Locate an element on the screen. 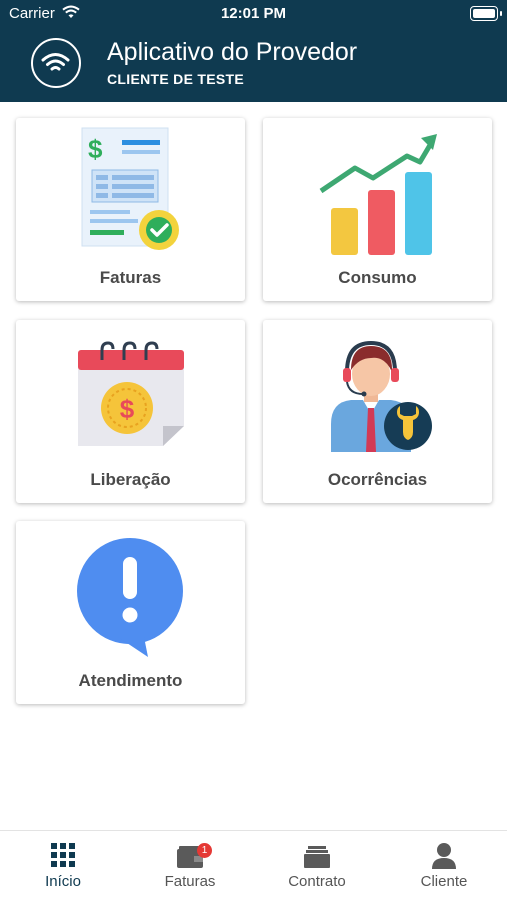 This screenshot has height=901, width=507. bottom-tab-bar: Início 1 Faturas Contrato Cliente is located at coordinates (253, 865).